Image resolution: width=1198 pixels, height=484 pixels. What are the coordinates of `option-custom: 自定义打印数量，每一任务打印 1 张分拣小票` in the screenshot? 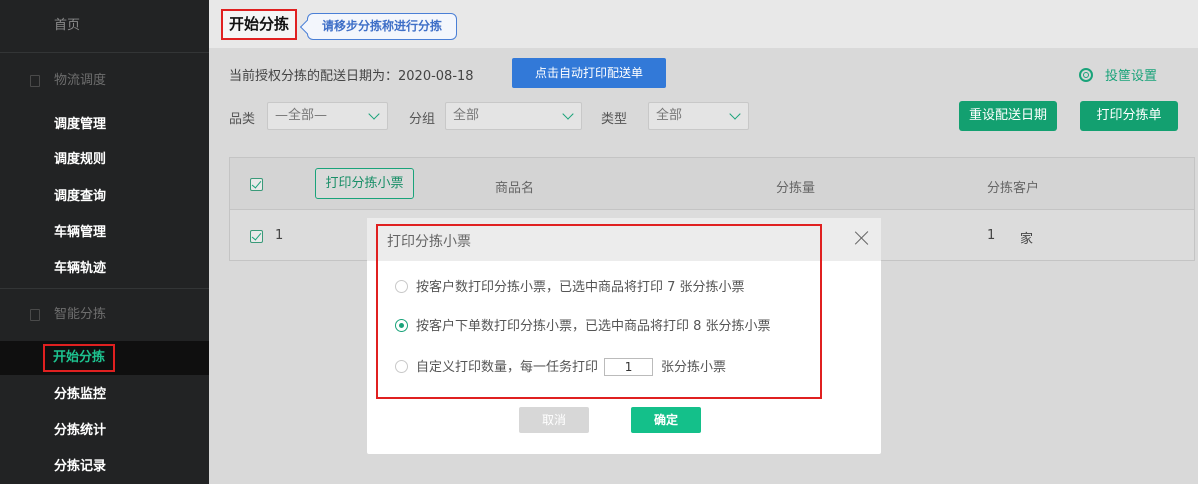 It's located at (560, 367).